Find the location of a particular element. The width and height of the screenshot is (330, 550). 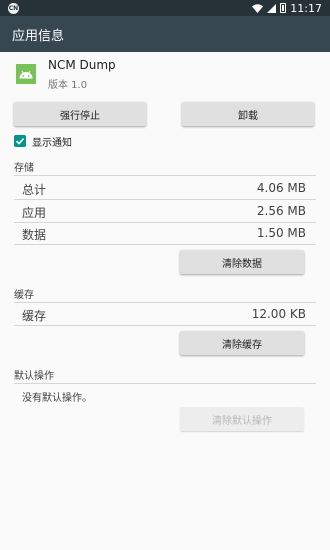

status-bar: CN 11:17 is located at coordinates (165, 8).